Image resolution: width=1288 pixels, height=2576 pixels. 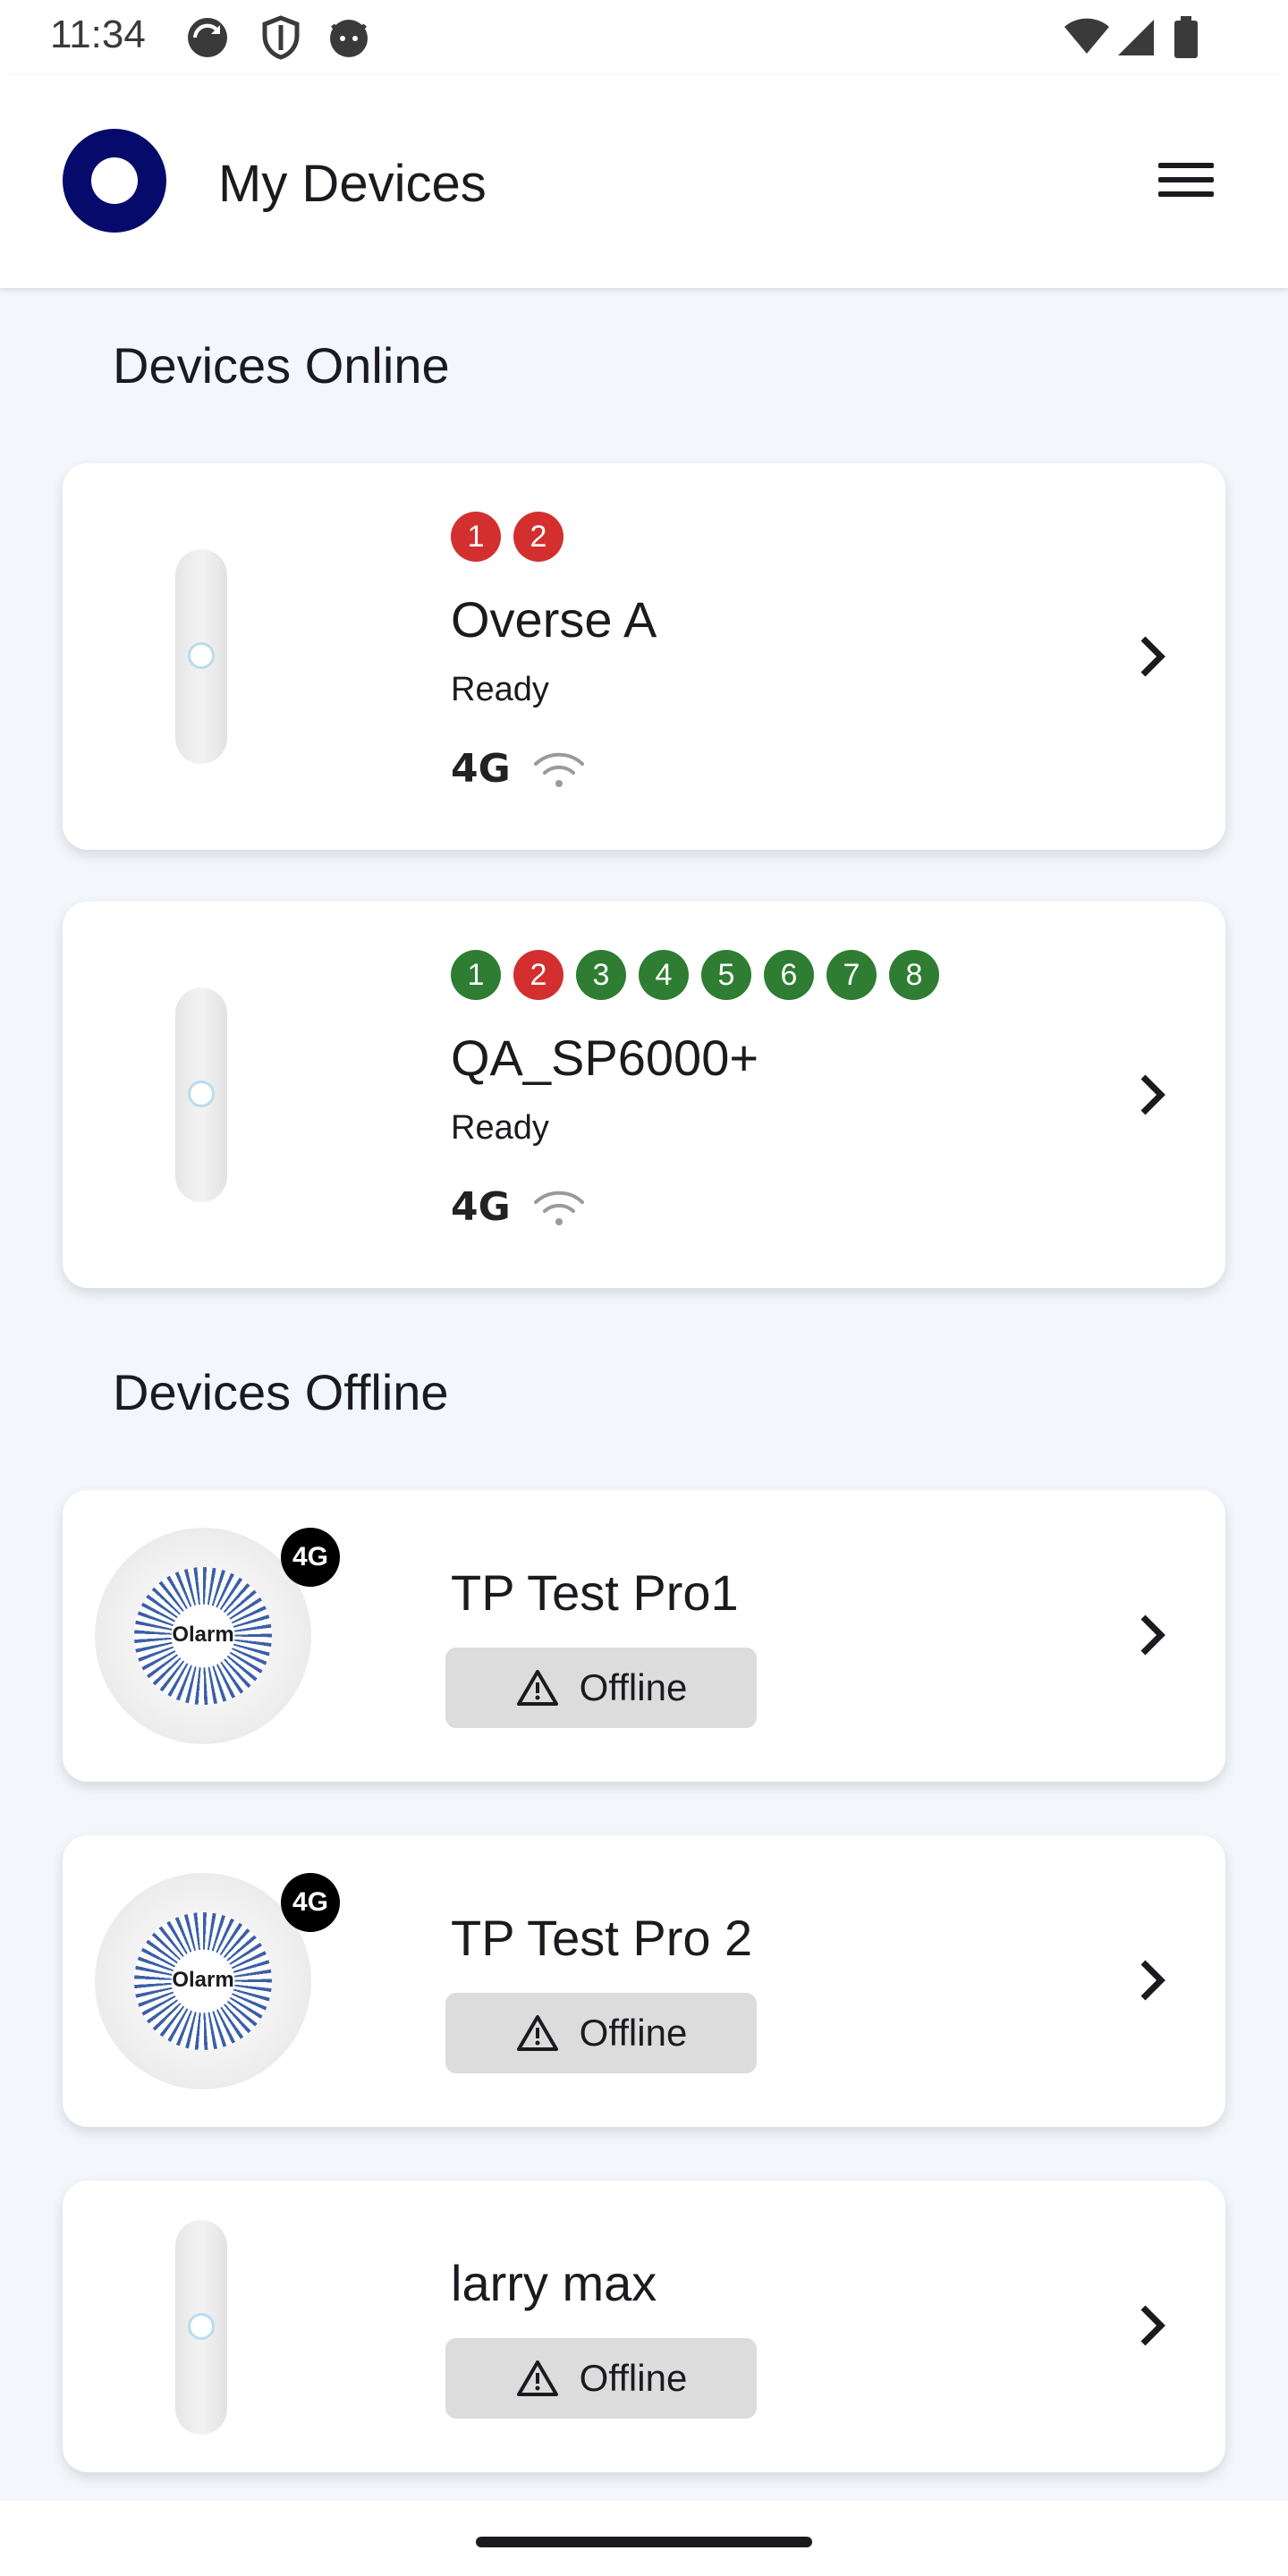 What do you see at coordinates (644, 181) in the screenshot?
I see `app-bar: My Devices` at bounding box center [644, 181].